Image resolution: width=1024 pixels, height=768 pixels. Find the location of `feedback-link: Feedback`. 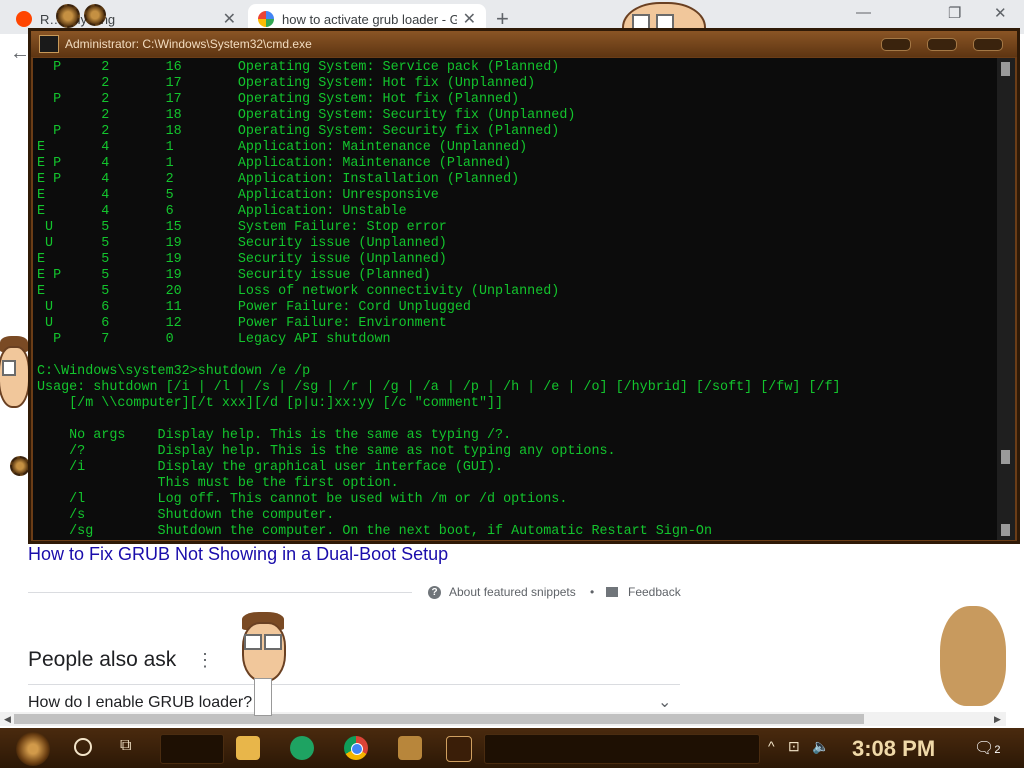

feedback-link: Feedback is located at coordinates (643, 592).